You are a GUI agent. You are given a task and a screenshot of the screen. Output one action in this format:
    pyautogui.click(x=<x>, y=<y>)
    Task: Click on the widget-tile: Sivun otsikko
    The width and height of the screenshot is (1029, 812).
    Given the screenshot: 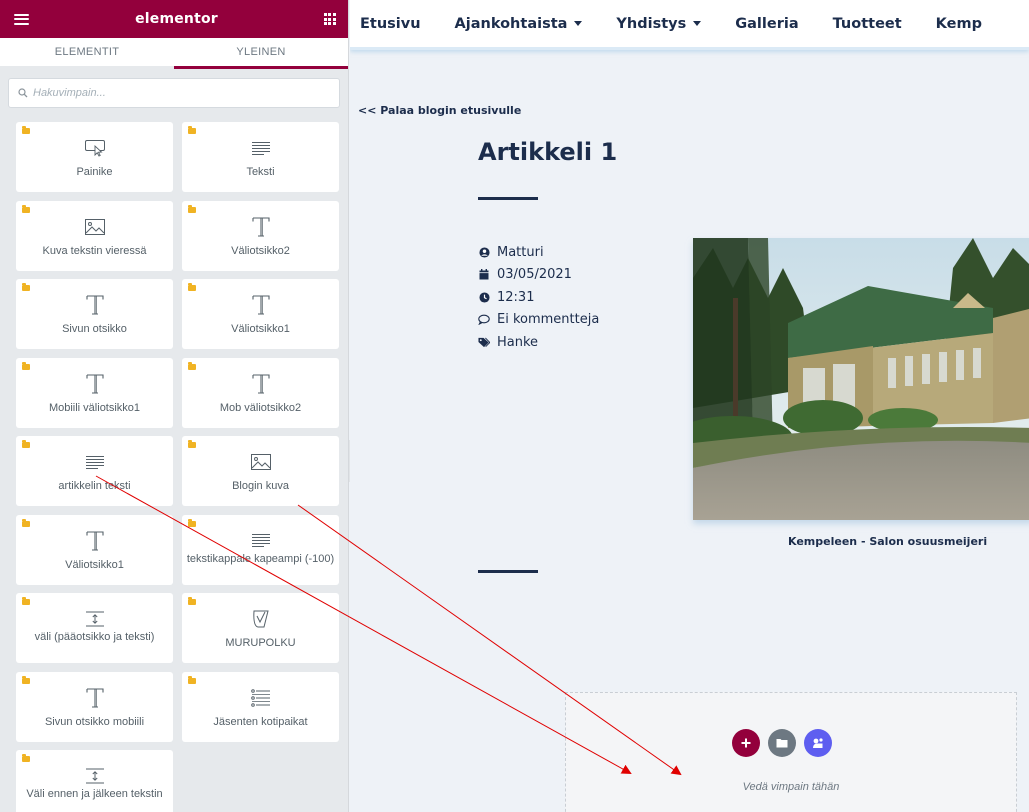 What is the action you would take?
    pyautogui.click(x=94, y=314)
    